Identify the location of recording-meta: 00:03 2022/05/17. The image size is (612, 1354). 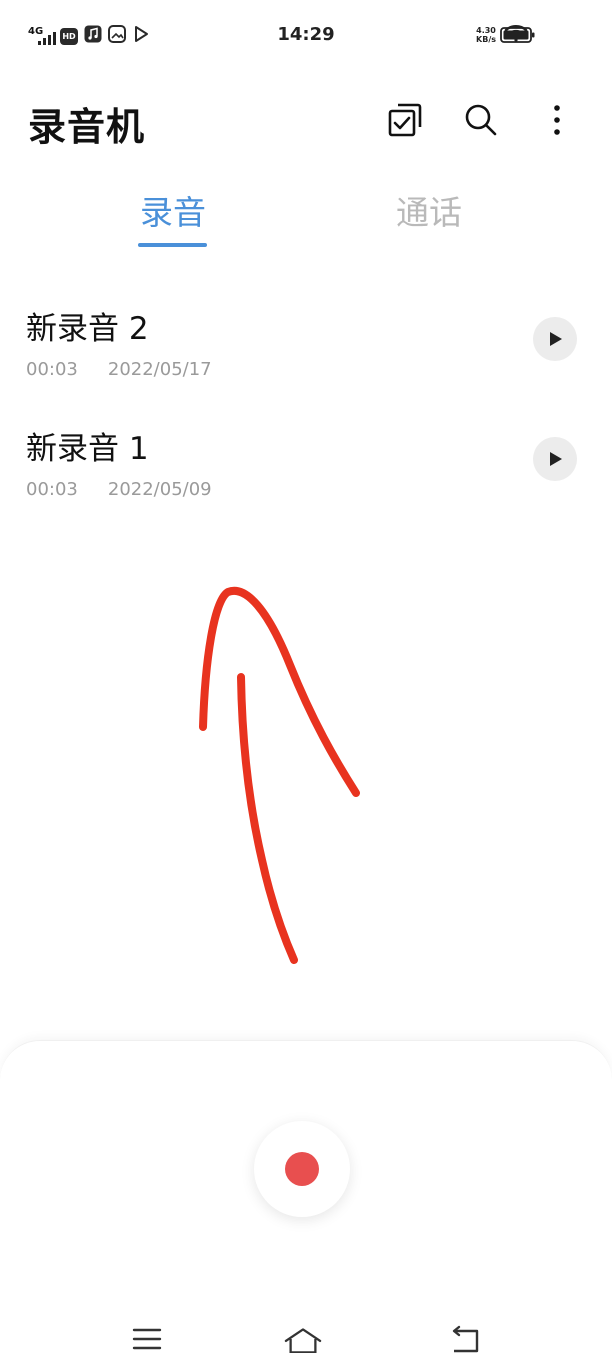
(119, 369).